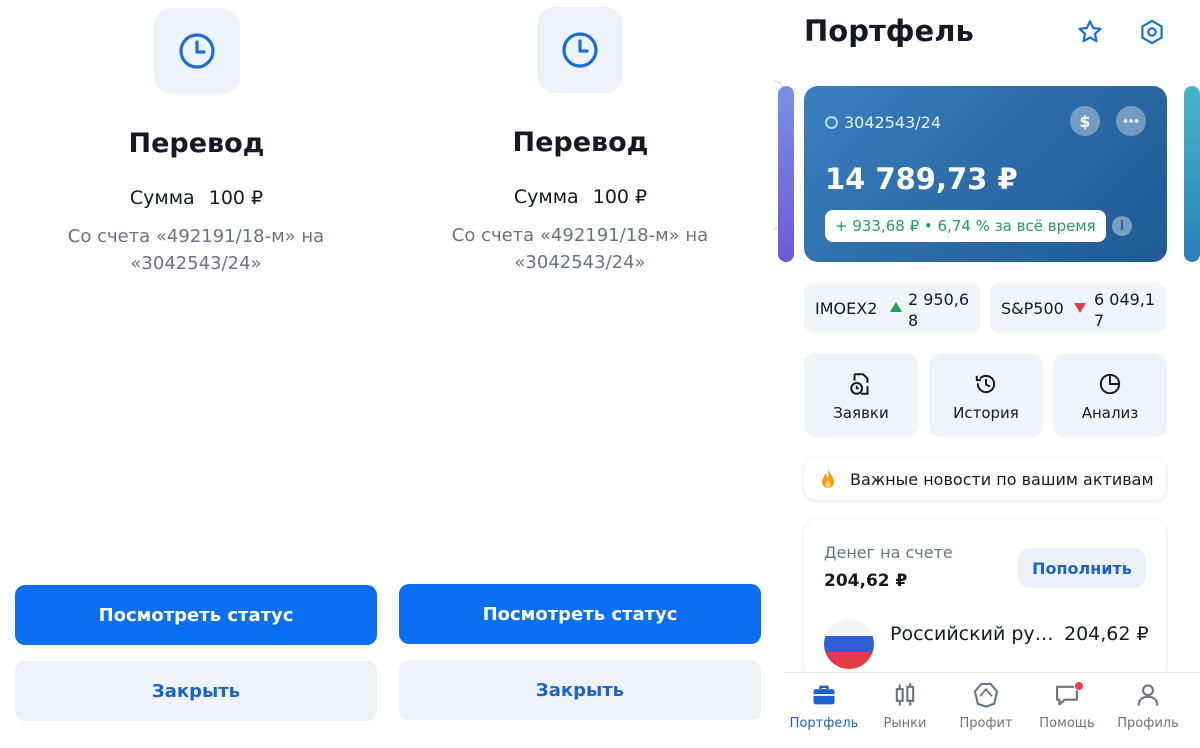 The width and height of the screenshot is (1200, 748). Describe the element at coordinates (1125, 310) in the screenshot. I see `index-value: 6 049,17` at that location.